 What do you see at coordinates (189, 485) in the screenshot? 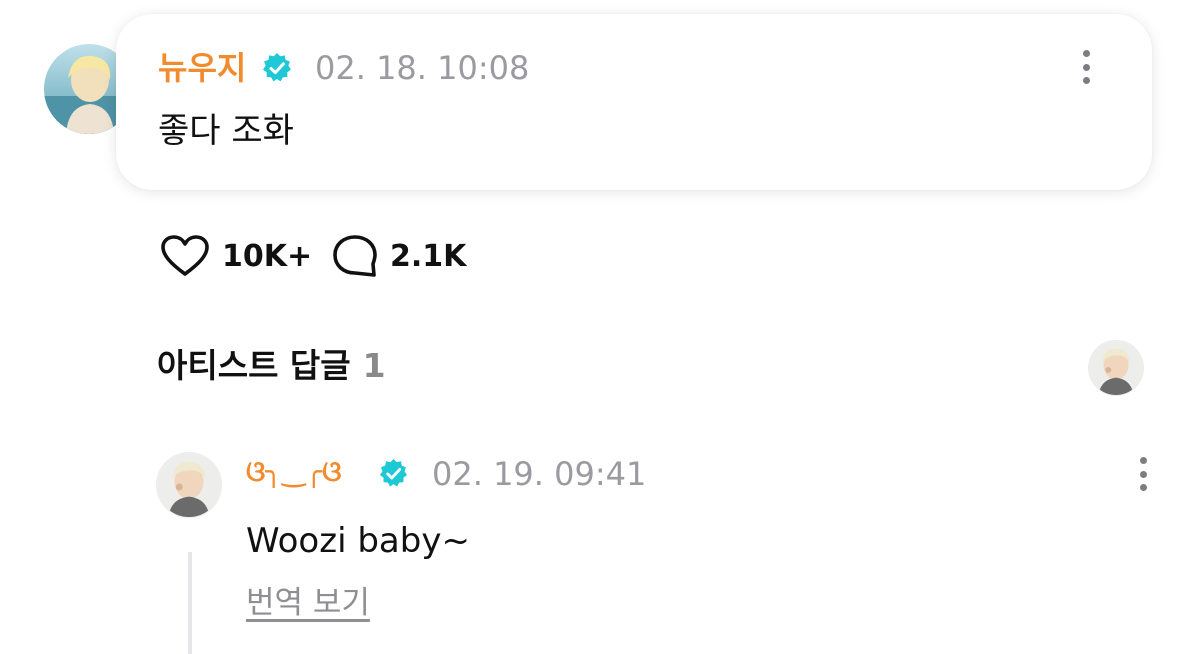
I see `reply-author-avatar` at bounding box center [189, 485].